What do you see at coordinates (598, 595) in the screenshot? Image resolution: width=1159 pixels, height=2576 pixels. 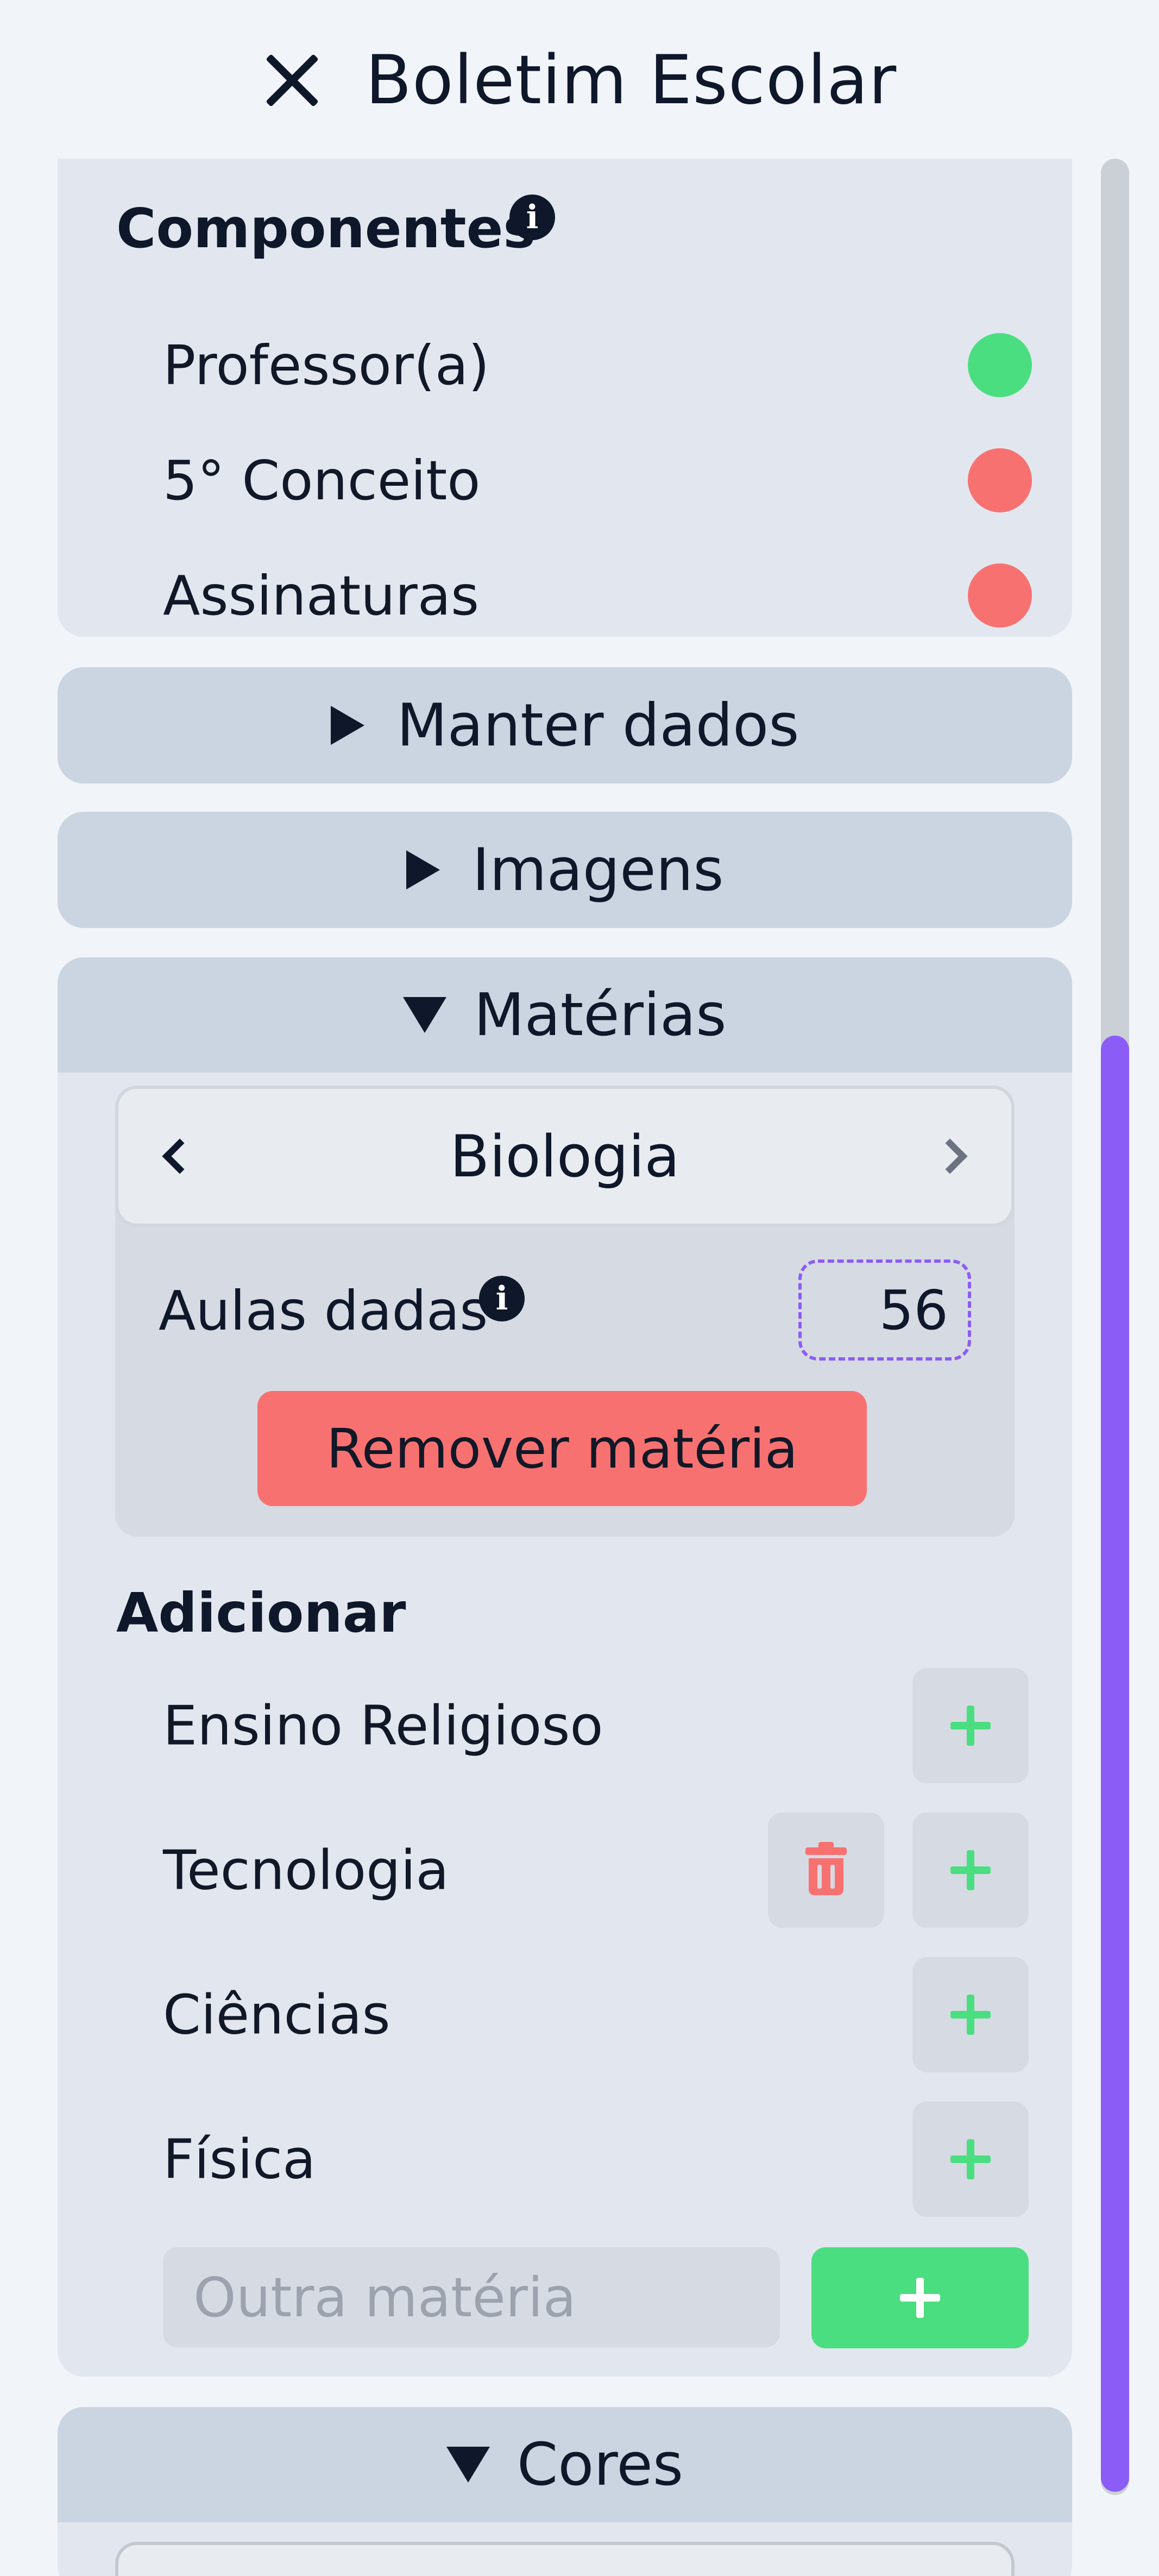 I see `component-row-assinaturas: Assinaturas` at bounding box center [598, 595].